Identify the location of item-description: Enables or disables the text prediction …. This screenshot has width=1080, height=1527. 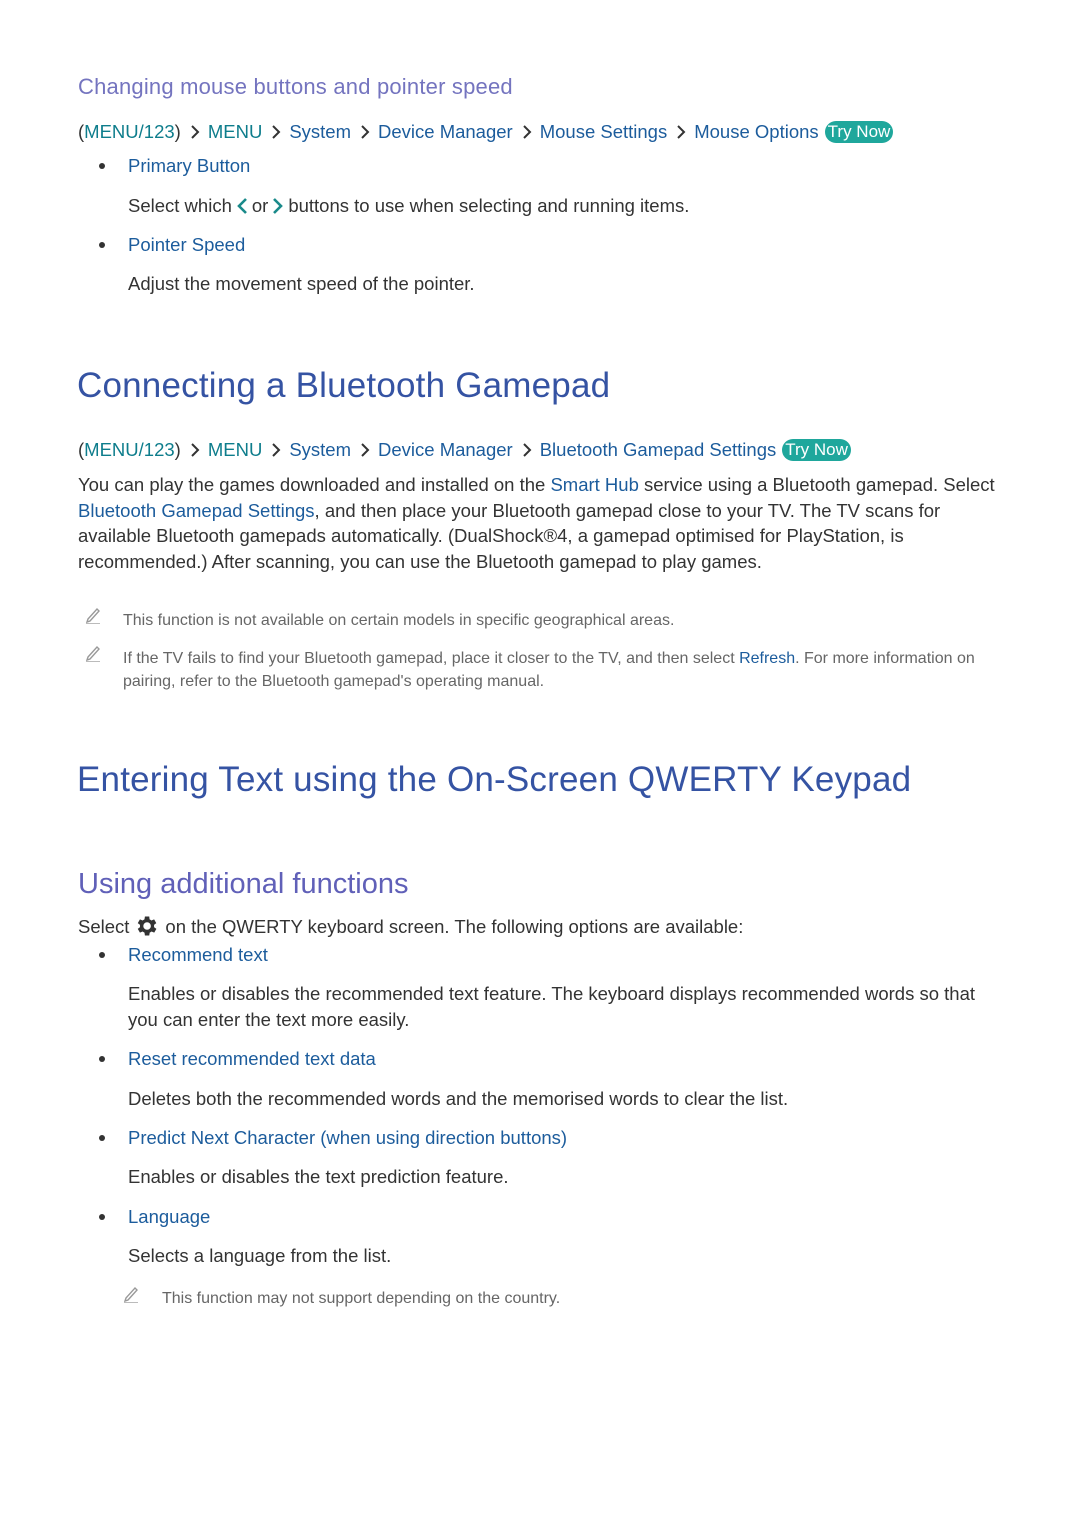
(318, 1176).